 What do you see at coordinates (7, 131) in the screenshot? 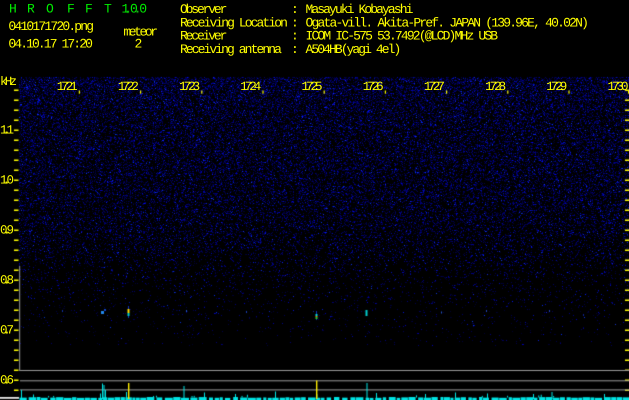
I see `svg-text: 1.1` at bounding box center [7, 131].